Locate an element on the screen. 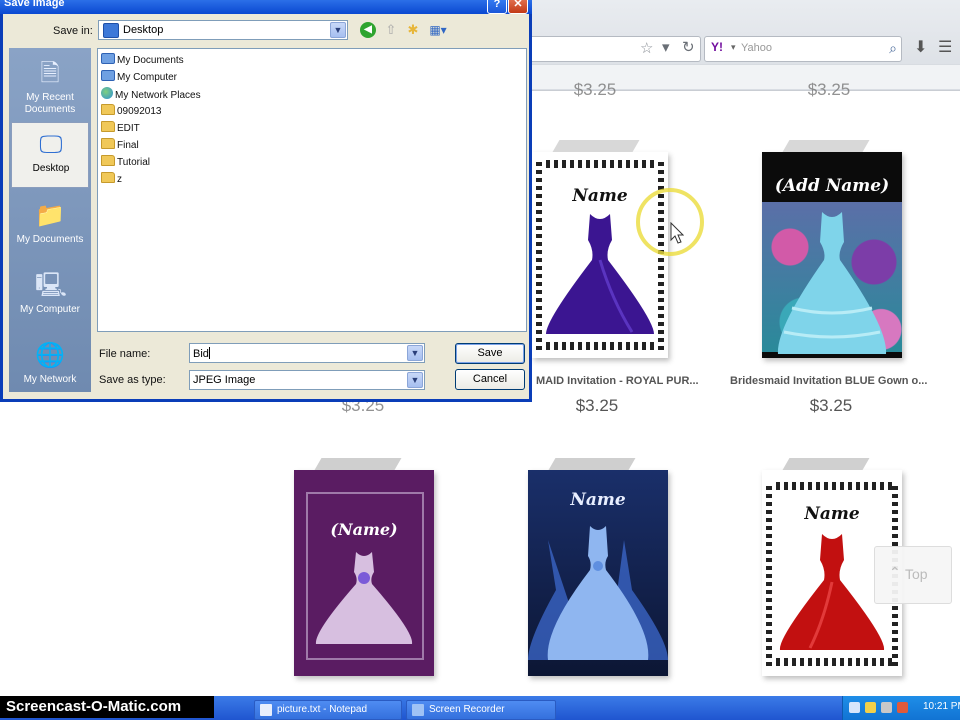  red-gown-image is located at coordinates (832, 592).